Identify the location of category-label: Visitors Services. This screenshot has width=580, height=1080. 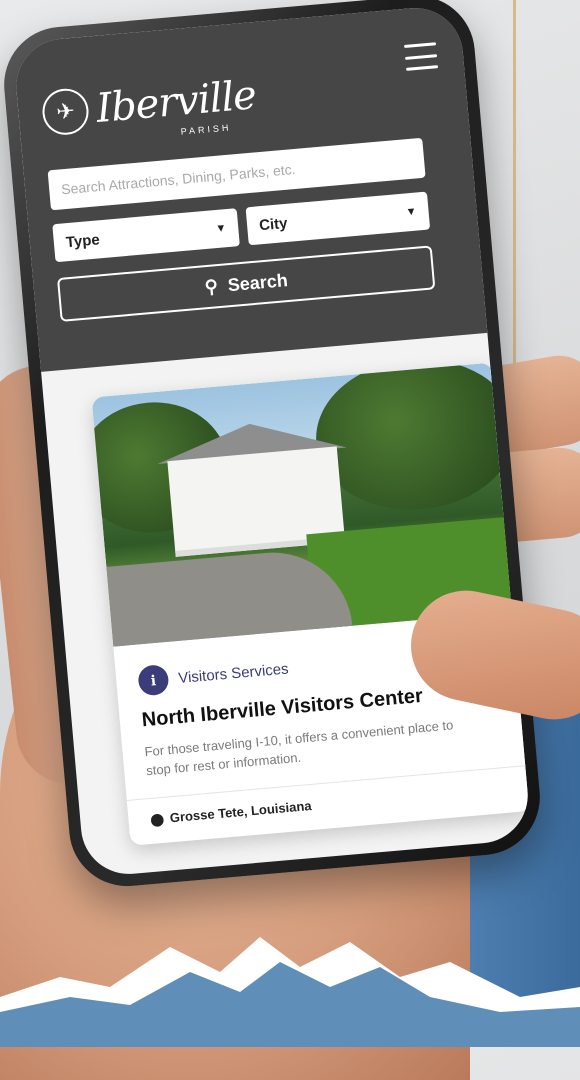
(233, 673).